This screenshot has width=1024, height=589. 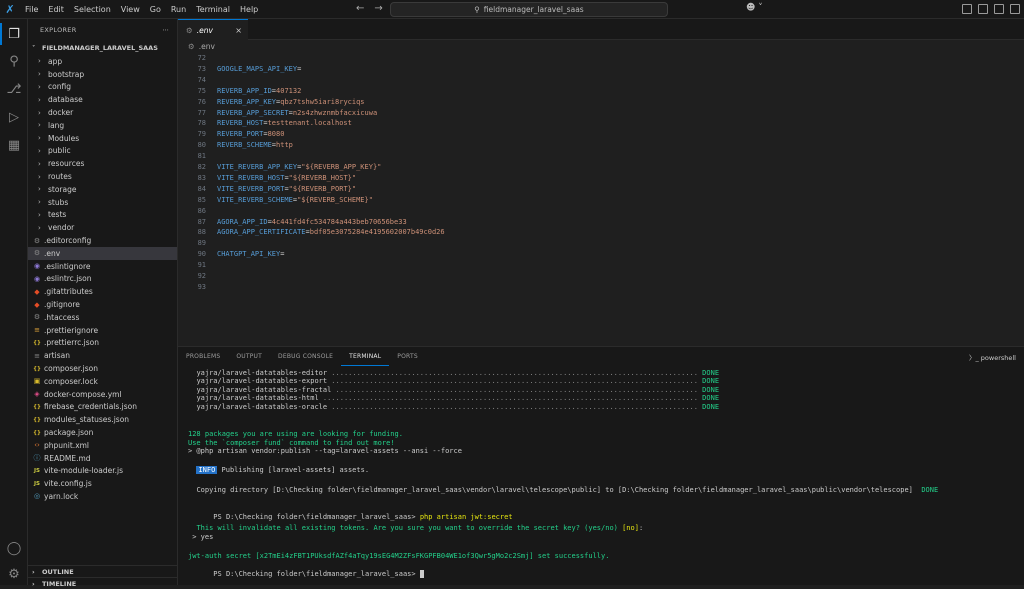 I want to click on tab-ports: PORTS, so click(x=407, y=357).